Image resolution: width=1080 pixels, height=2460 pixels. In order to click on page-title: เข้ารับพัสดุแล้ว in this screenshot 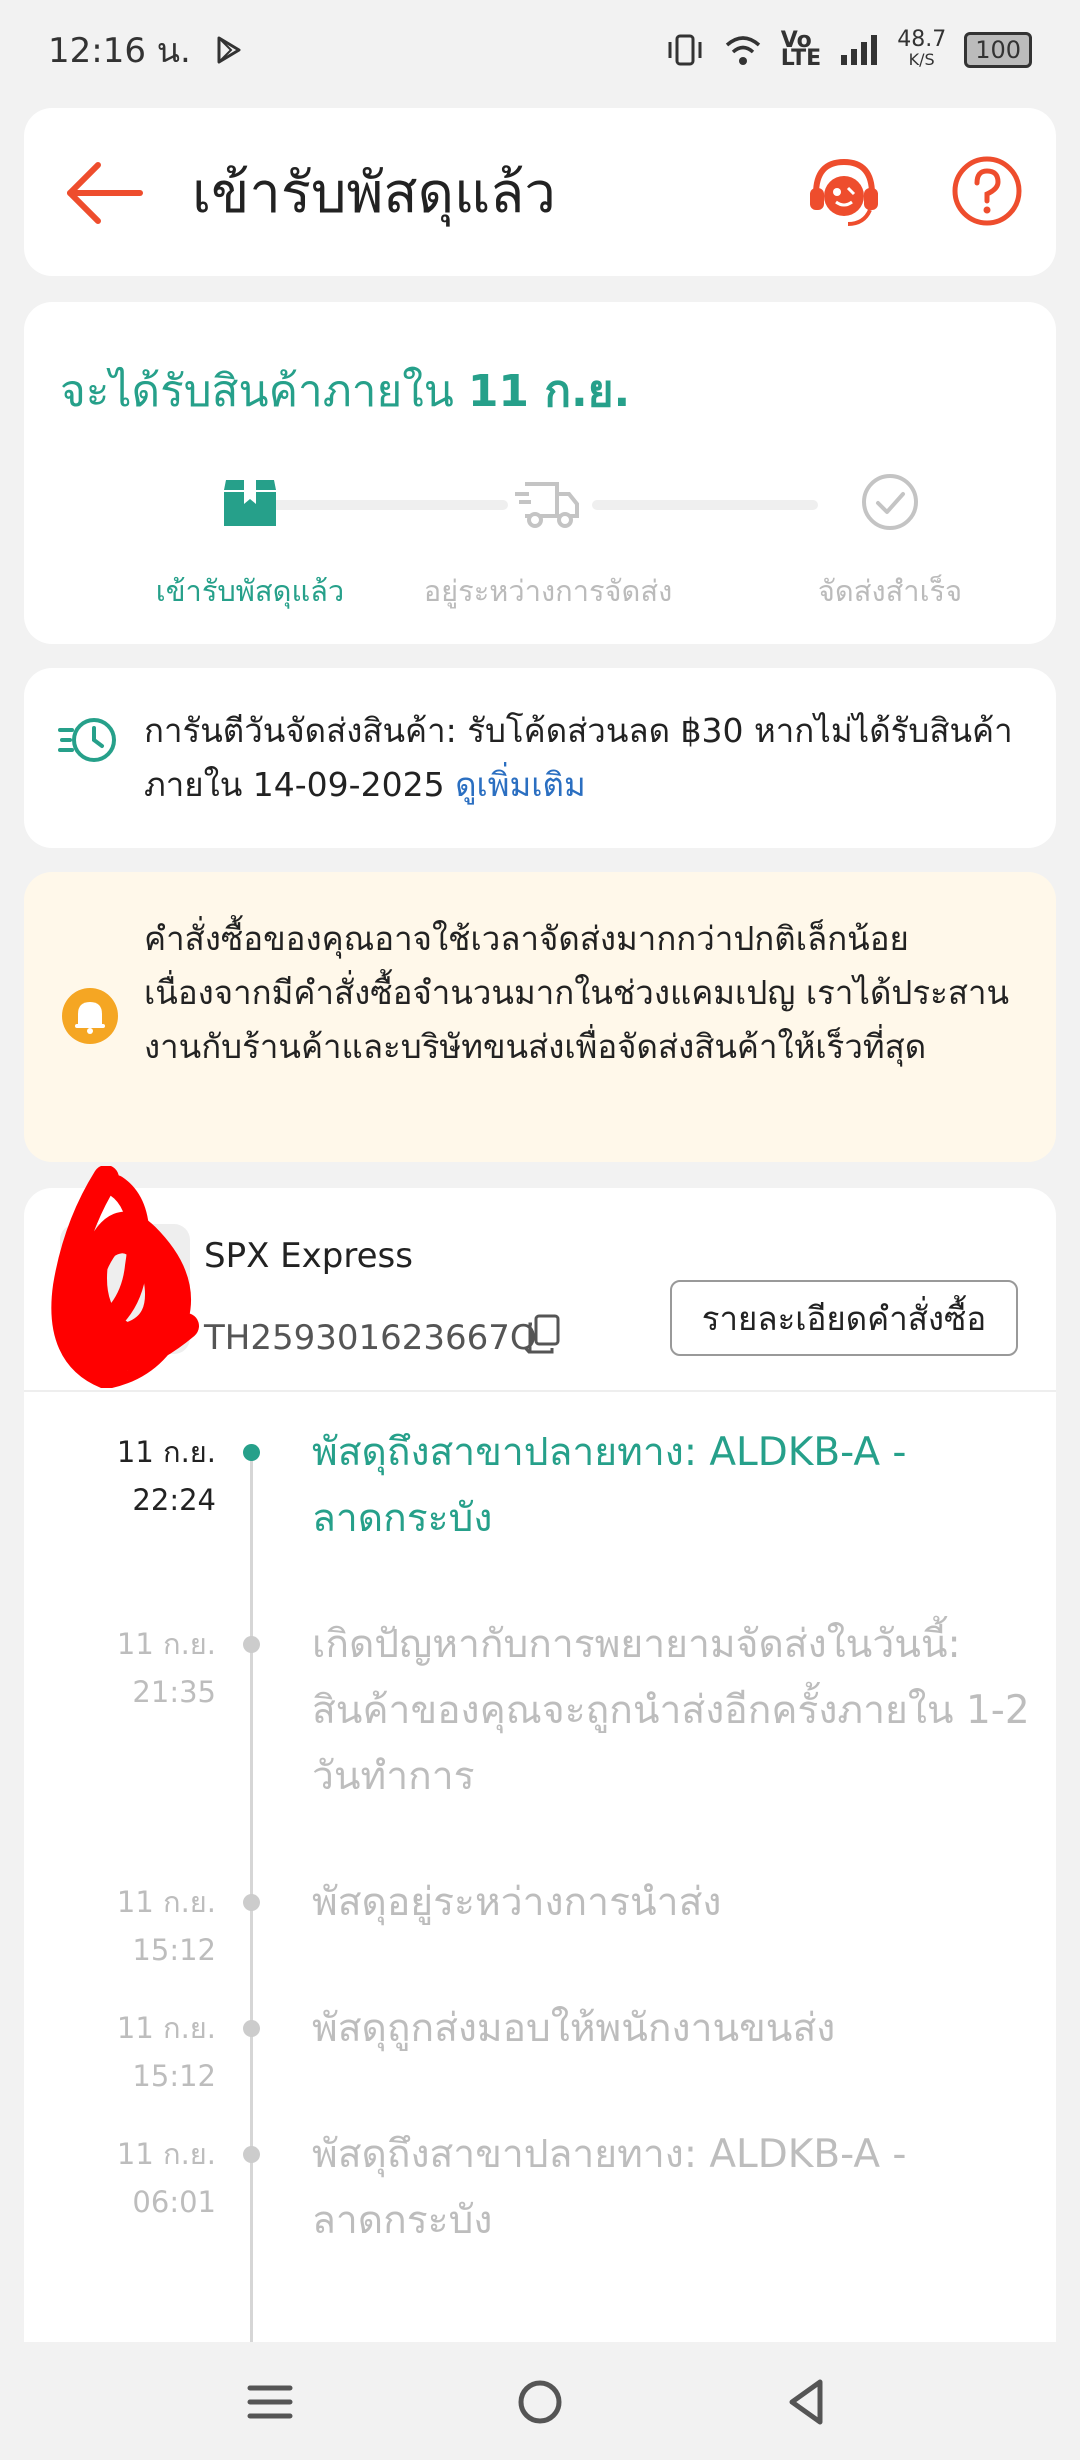, I will do `click(374, 193)`.